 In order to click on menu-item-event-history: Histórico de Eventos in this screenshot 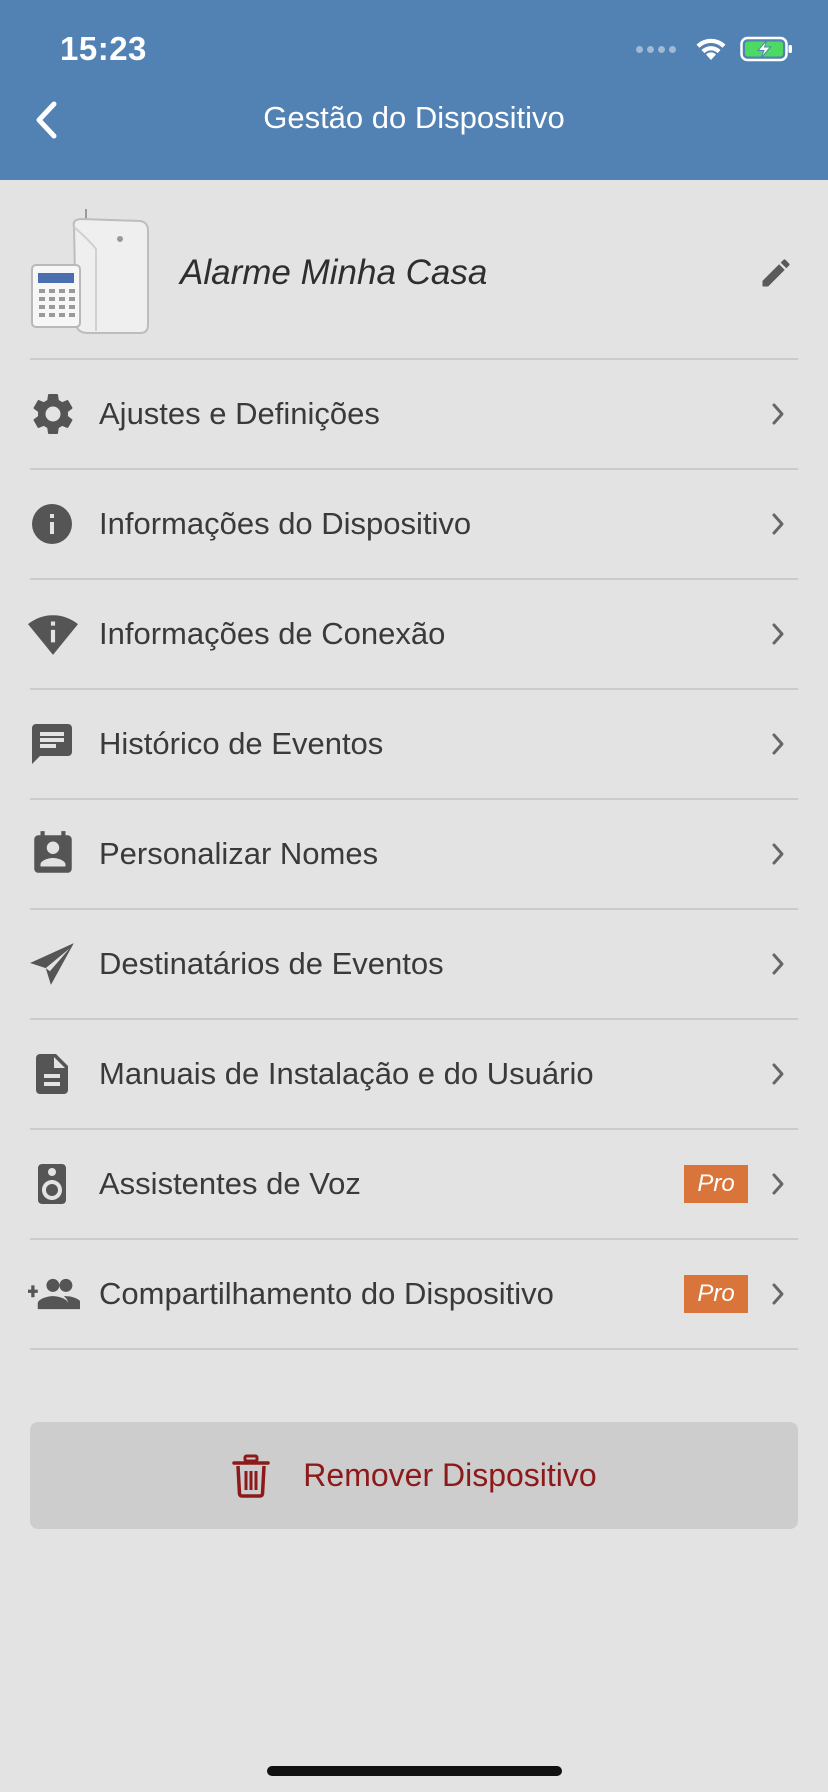, I will do `click(414, 745)`.